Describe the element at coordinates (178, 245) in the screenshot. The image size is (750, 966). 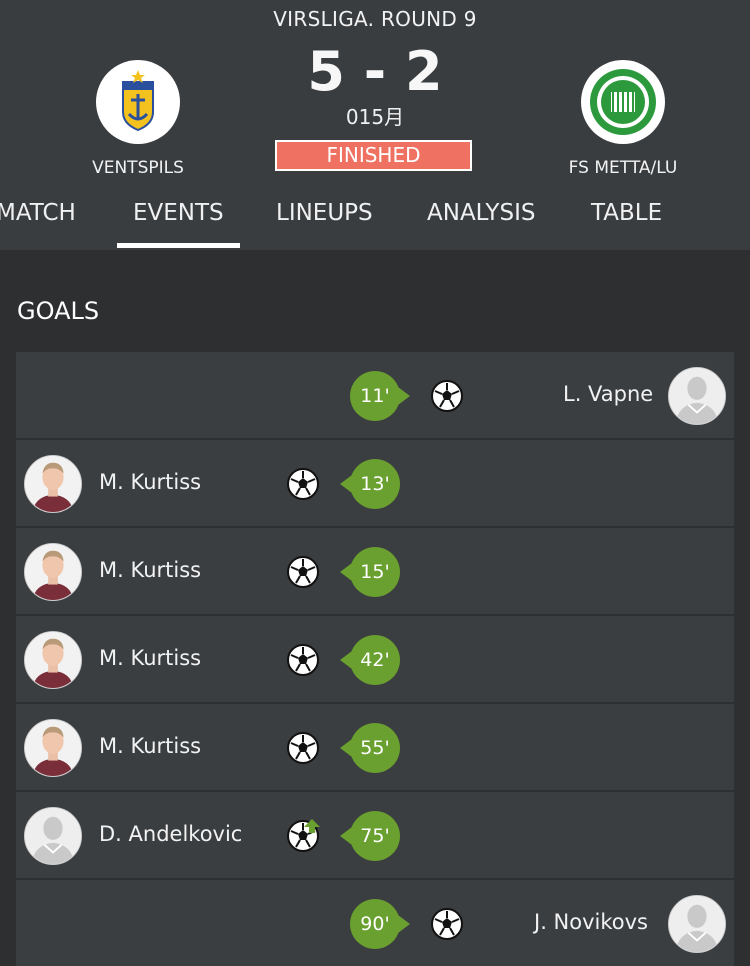
I see `active-tab-indicator` at that location.